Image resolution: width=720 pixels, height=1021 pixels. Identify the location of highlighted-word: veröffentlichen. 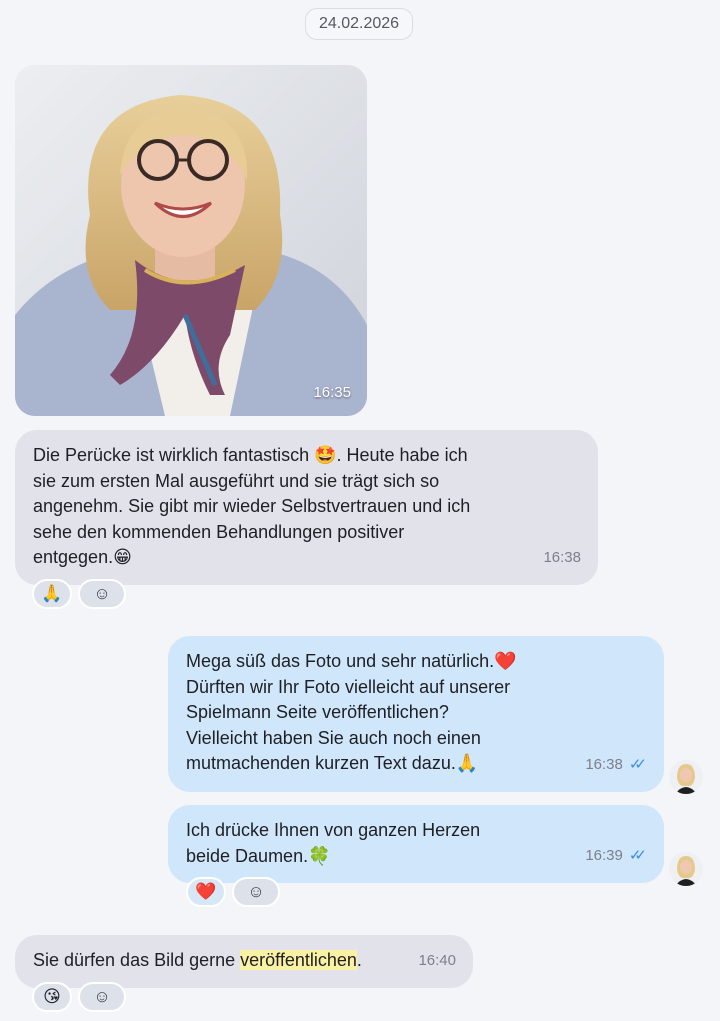
(298, 960).